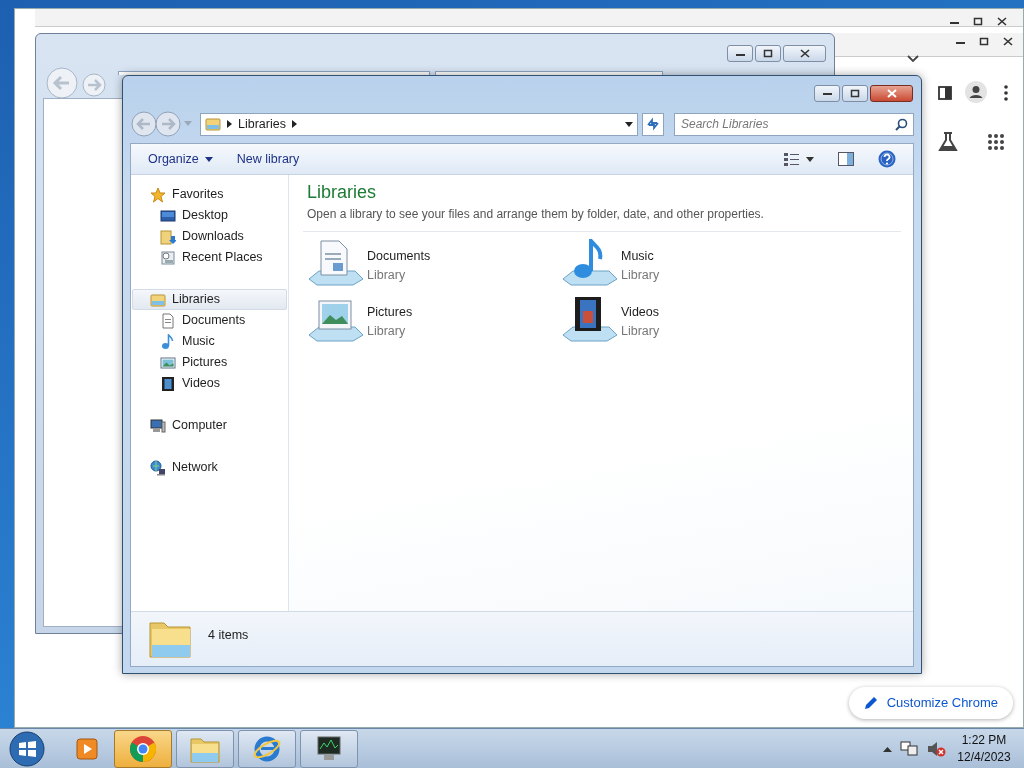  What do you see at coordinates (930, 703) in the screenshot?
I see `customize-chrome-button: Customize Chrome` at bounding box center [930, 703].